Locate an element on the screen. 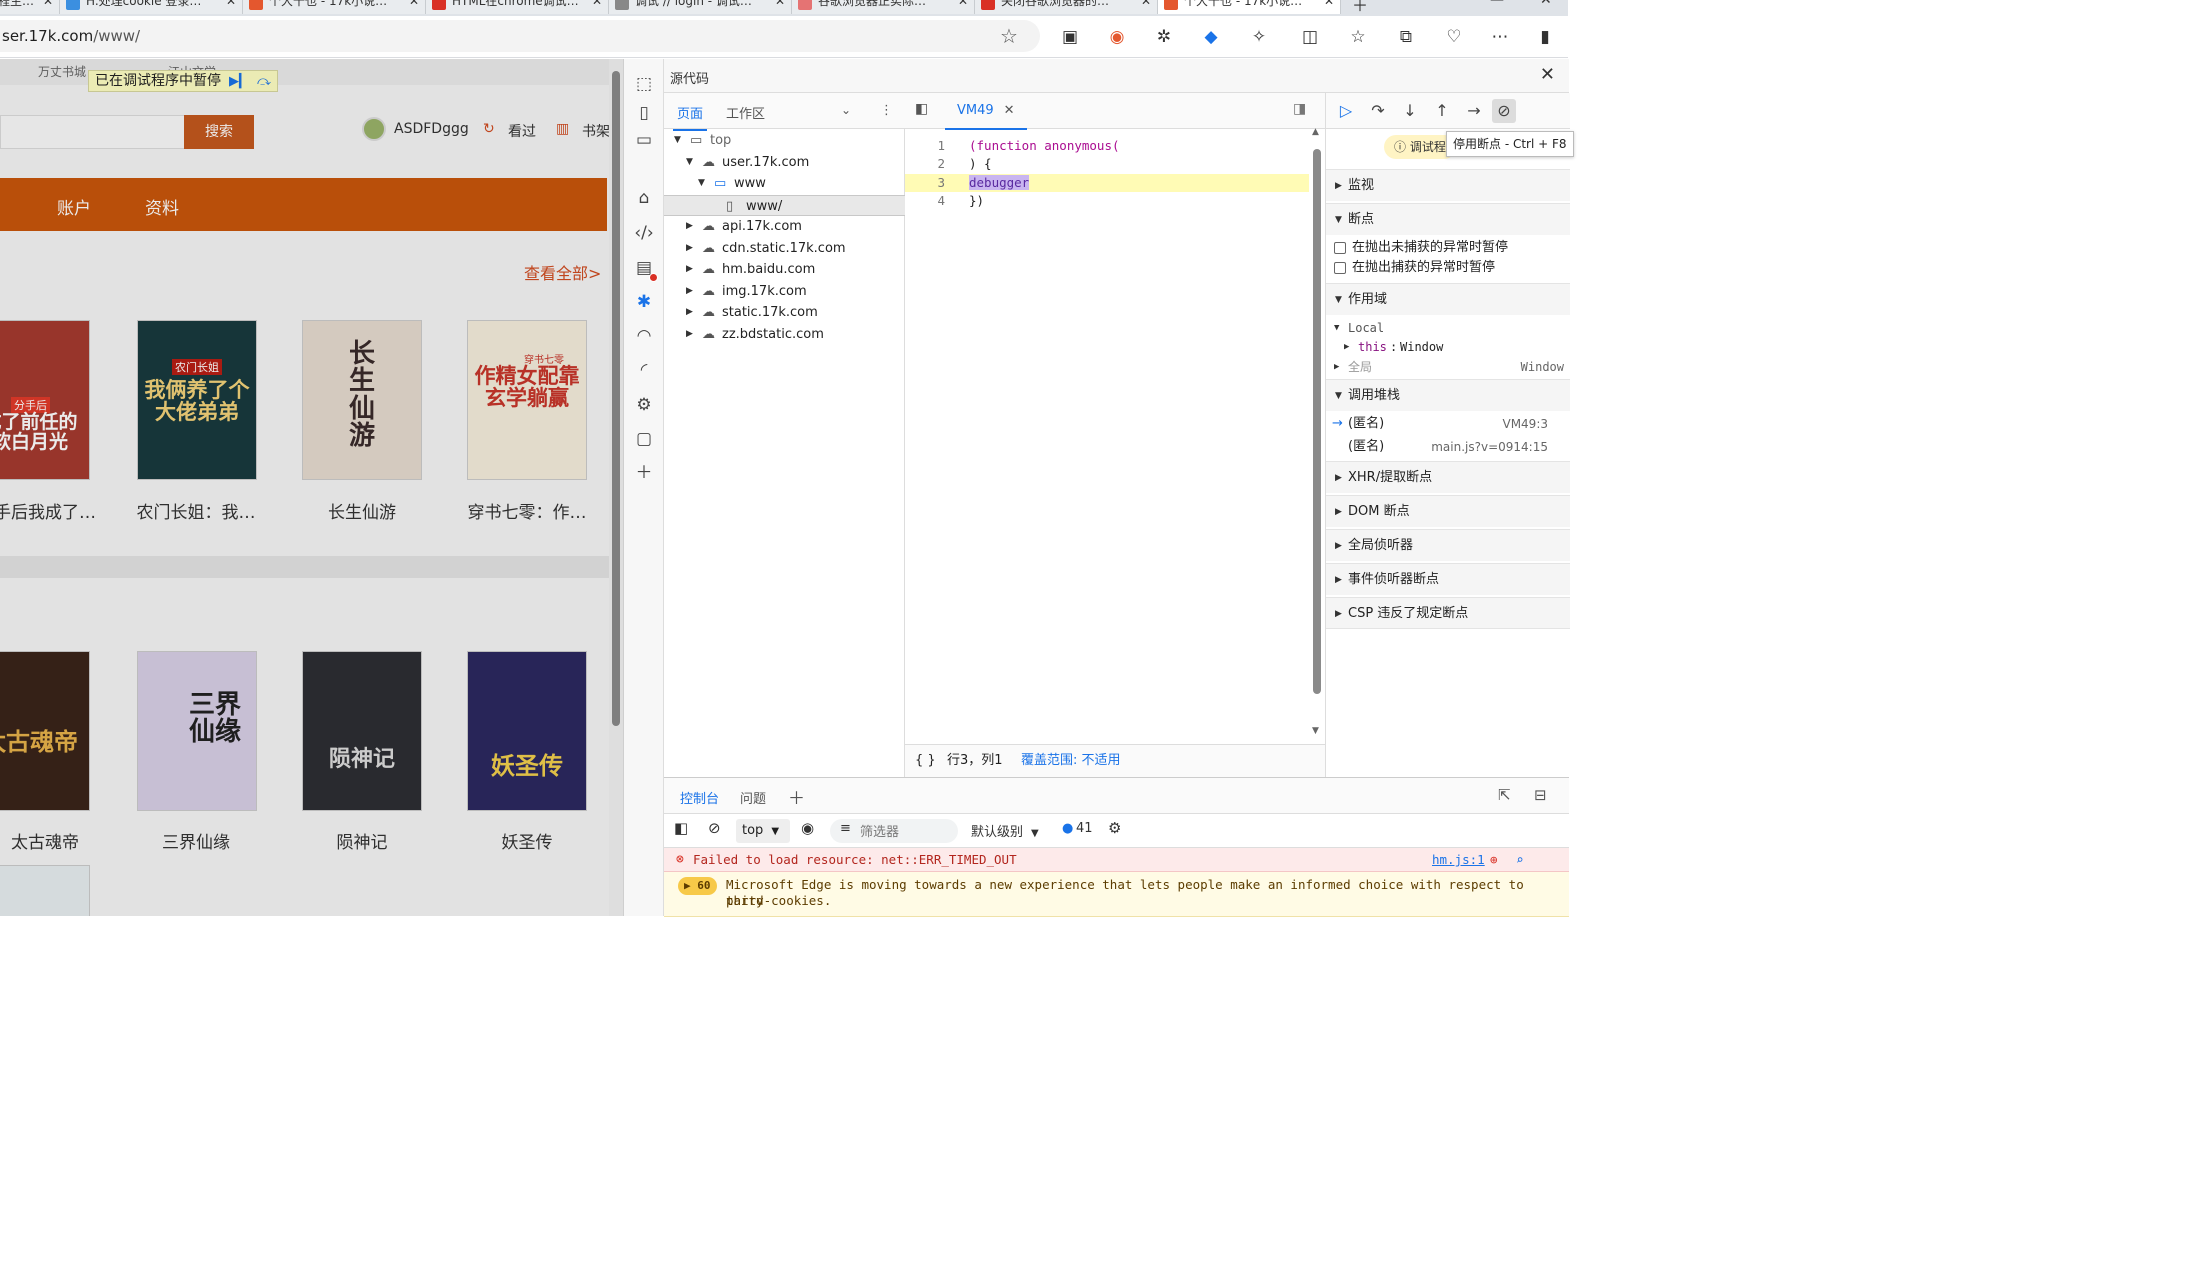 This screenshot has width=2190, height=1279. minimize-icon: — is located at coordinates (1497, 4).